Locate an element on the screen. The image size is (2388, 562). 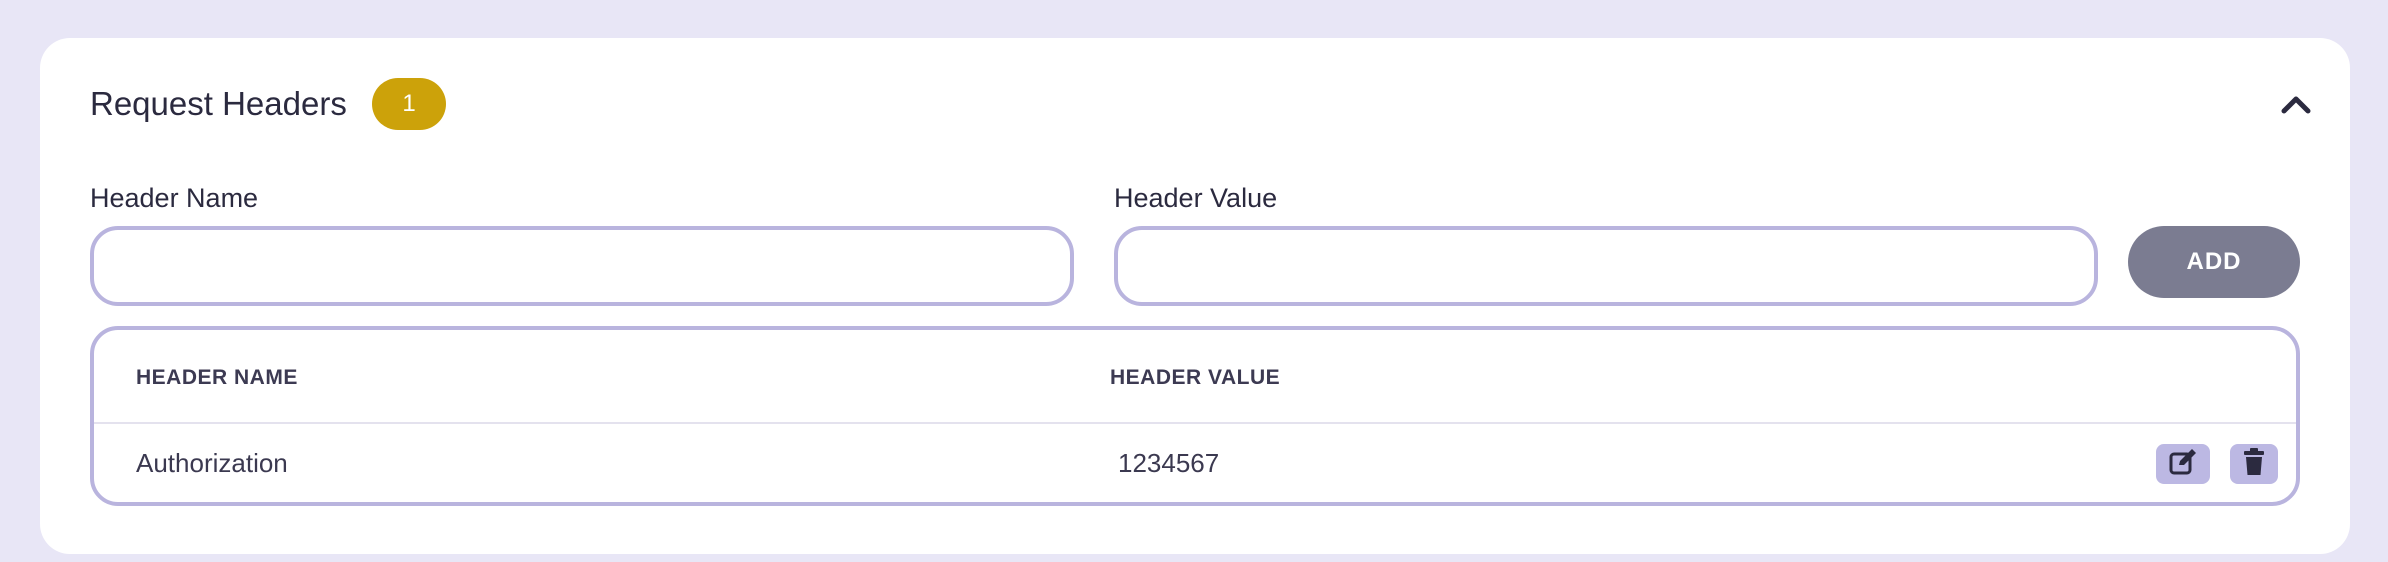
add-button: ADD is located at coordinates (2214, 262).